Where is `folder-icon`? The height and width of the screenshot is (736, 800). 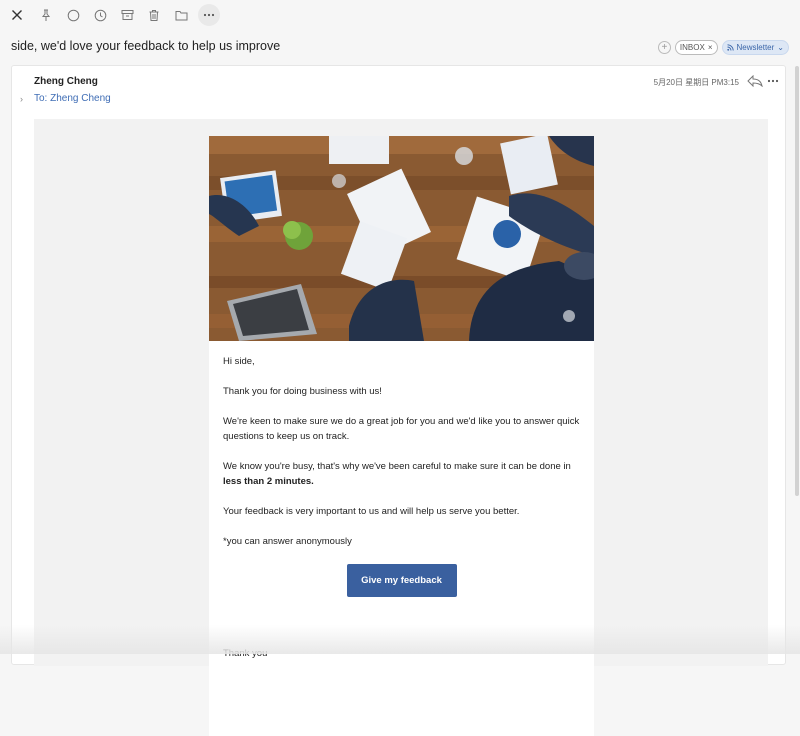 folder-icon is located at coordinates (181, 15).